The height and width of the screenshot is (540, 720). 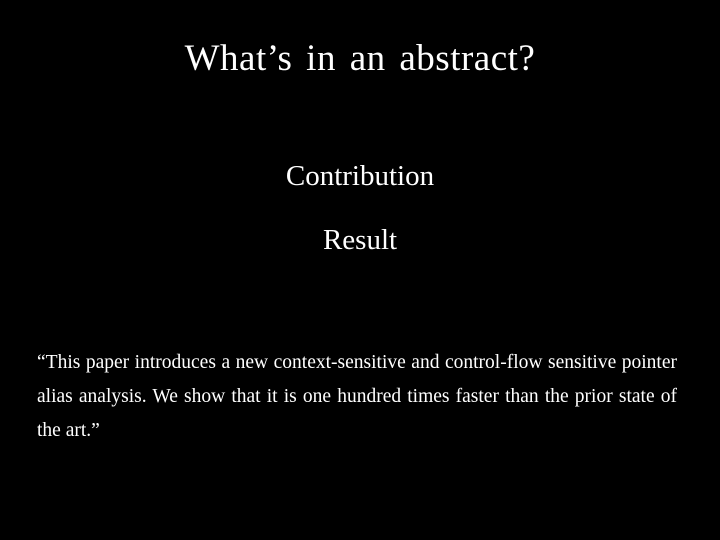 I want to click on result-item: Result, so click(x=360, y=240).